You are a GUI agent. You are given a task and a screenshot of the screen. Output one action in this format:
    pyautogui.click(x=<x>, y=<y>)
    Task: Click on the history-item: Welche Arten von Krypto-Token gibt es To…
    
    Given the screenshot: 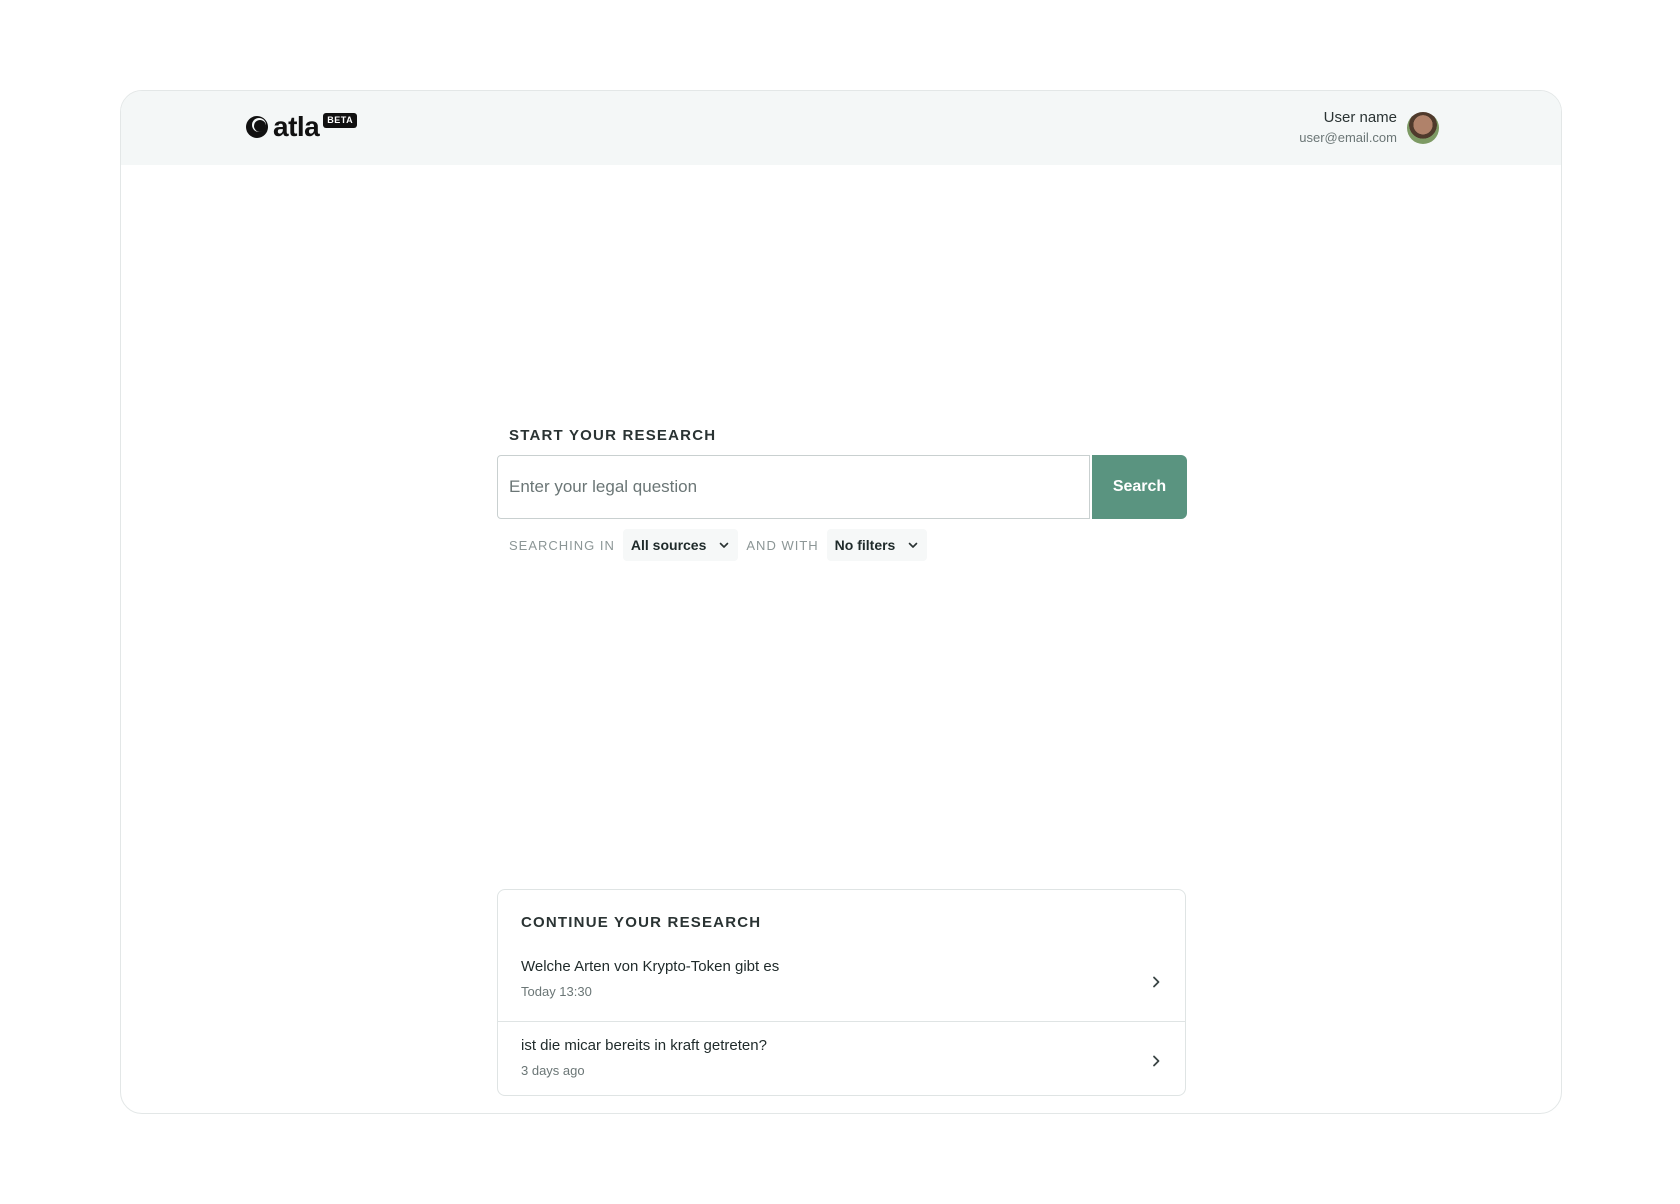 What is the action you would take?
    pyautogui.click(x=841, y=983)
    